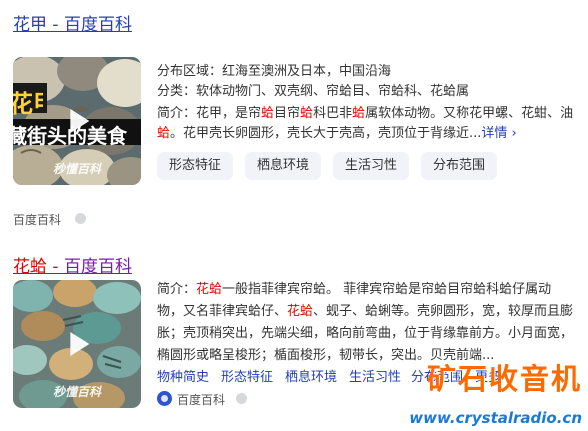  What do you see at coordinates (504, 379) in the screenshot?
I see `site-watermark-title: 矿石收音机` at bounding box center [504, 379].